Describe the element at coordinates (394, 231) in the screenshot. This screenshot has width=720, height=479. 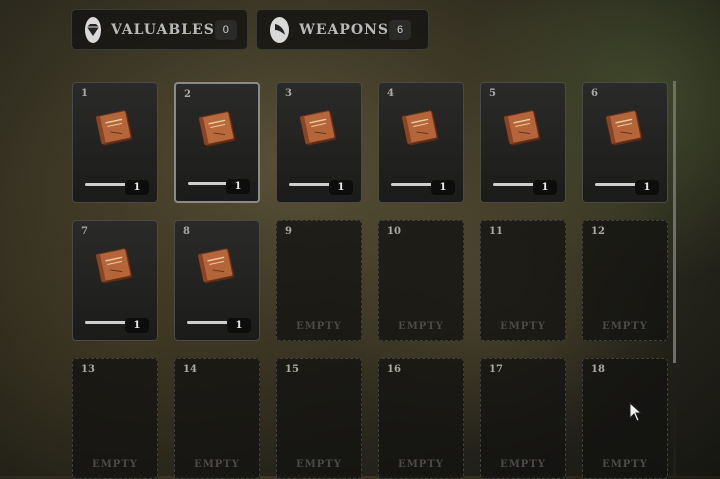
I see `slot-number: 10` at that location.